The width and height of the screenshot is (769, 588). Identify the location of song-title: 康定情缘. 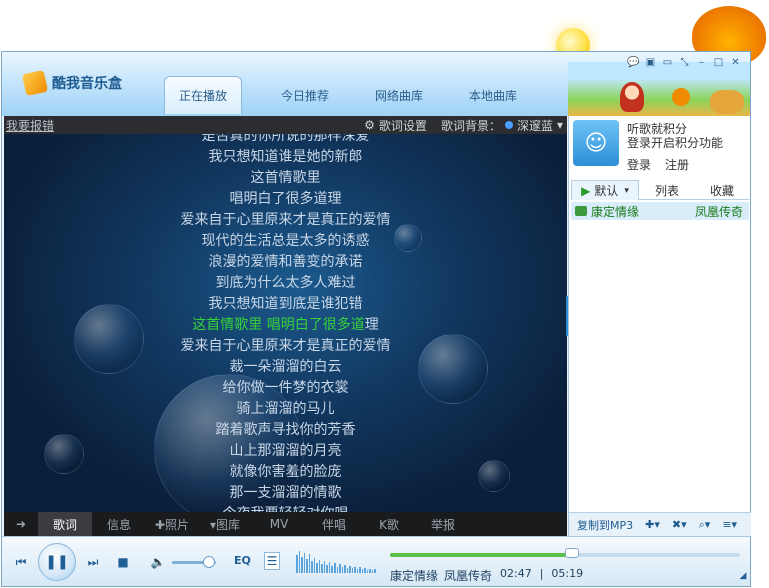
(615, 211).